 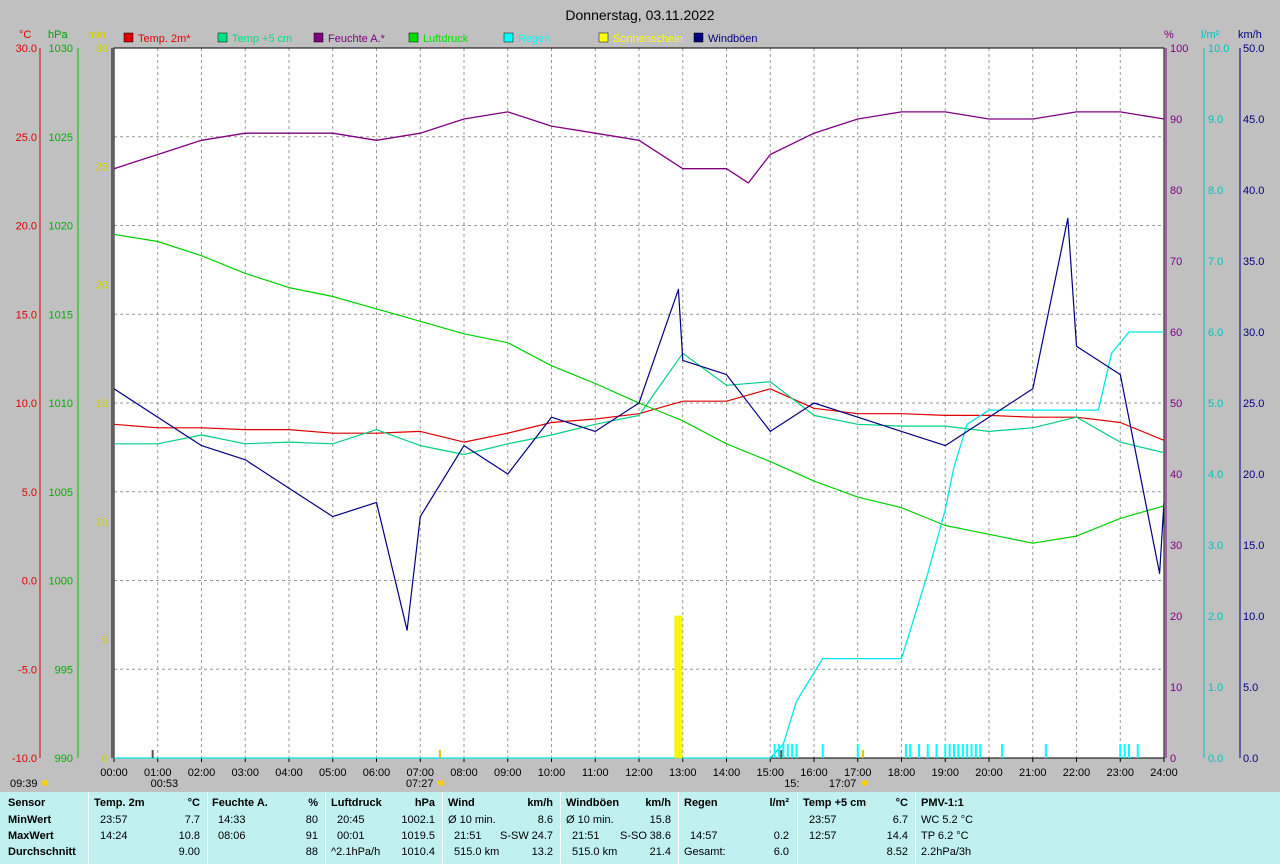 What do you see at coordinates (945, 773) in the screenshot?
I see `time-tick-label: 19:00` at bounding box center [945, 773].